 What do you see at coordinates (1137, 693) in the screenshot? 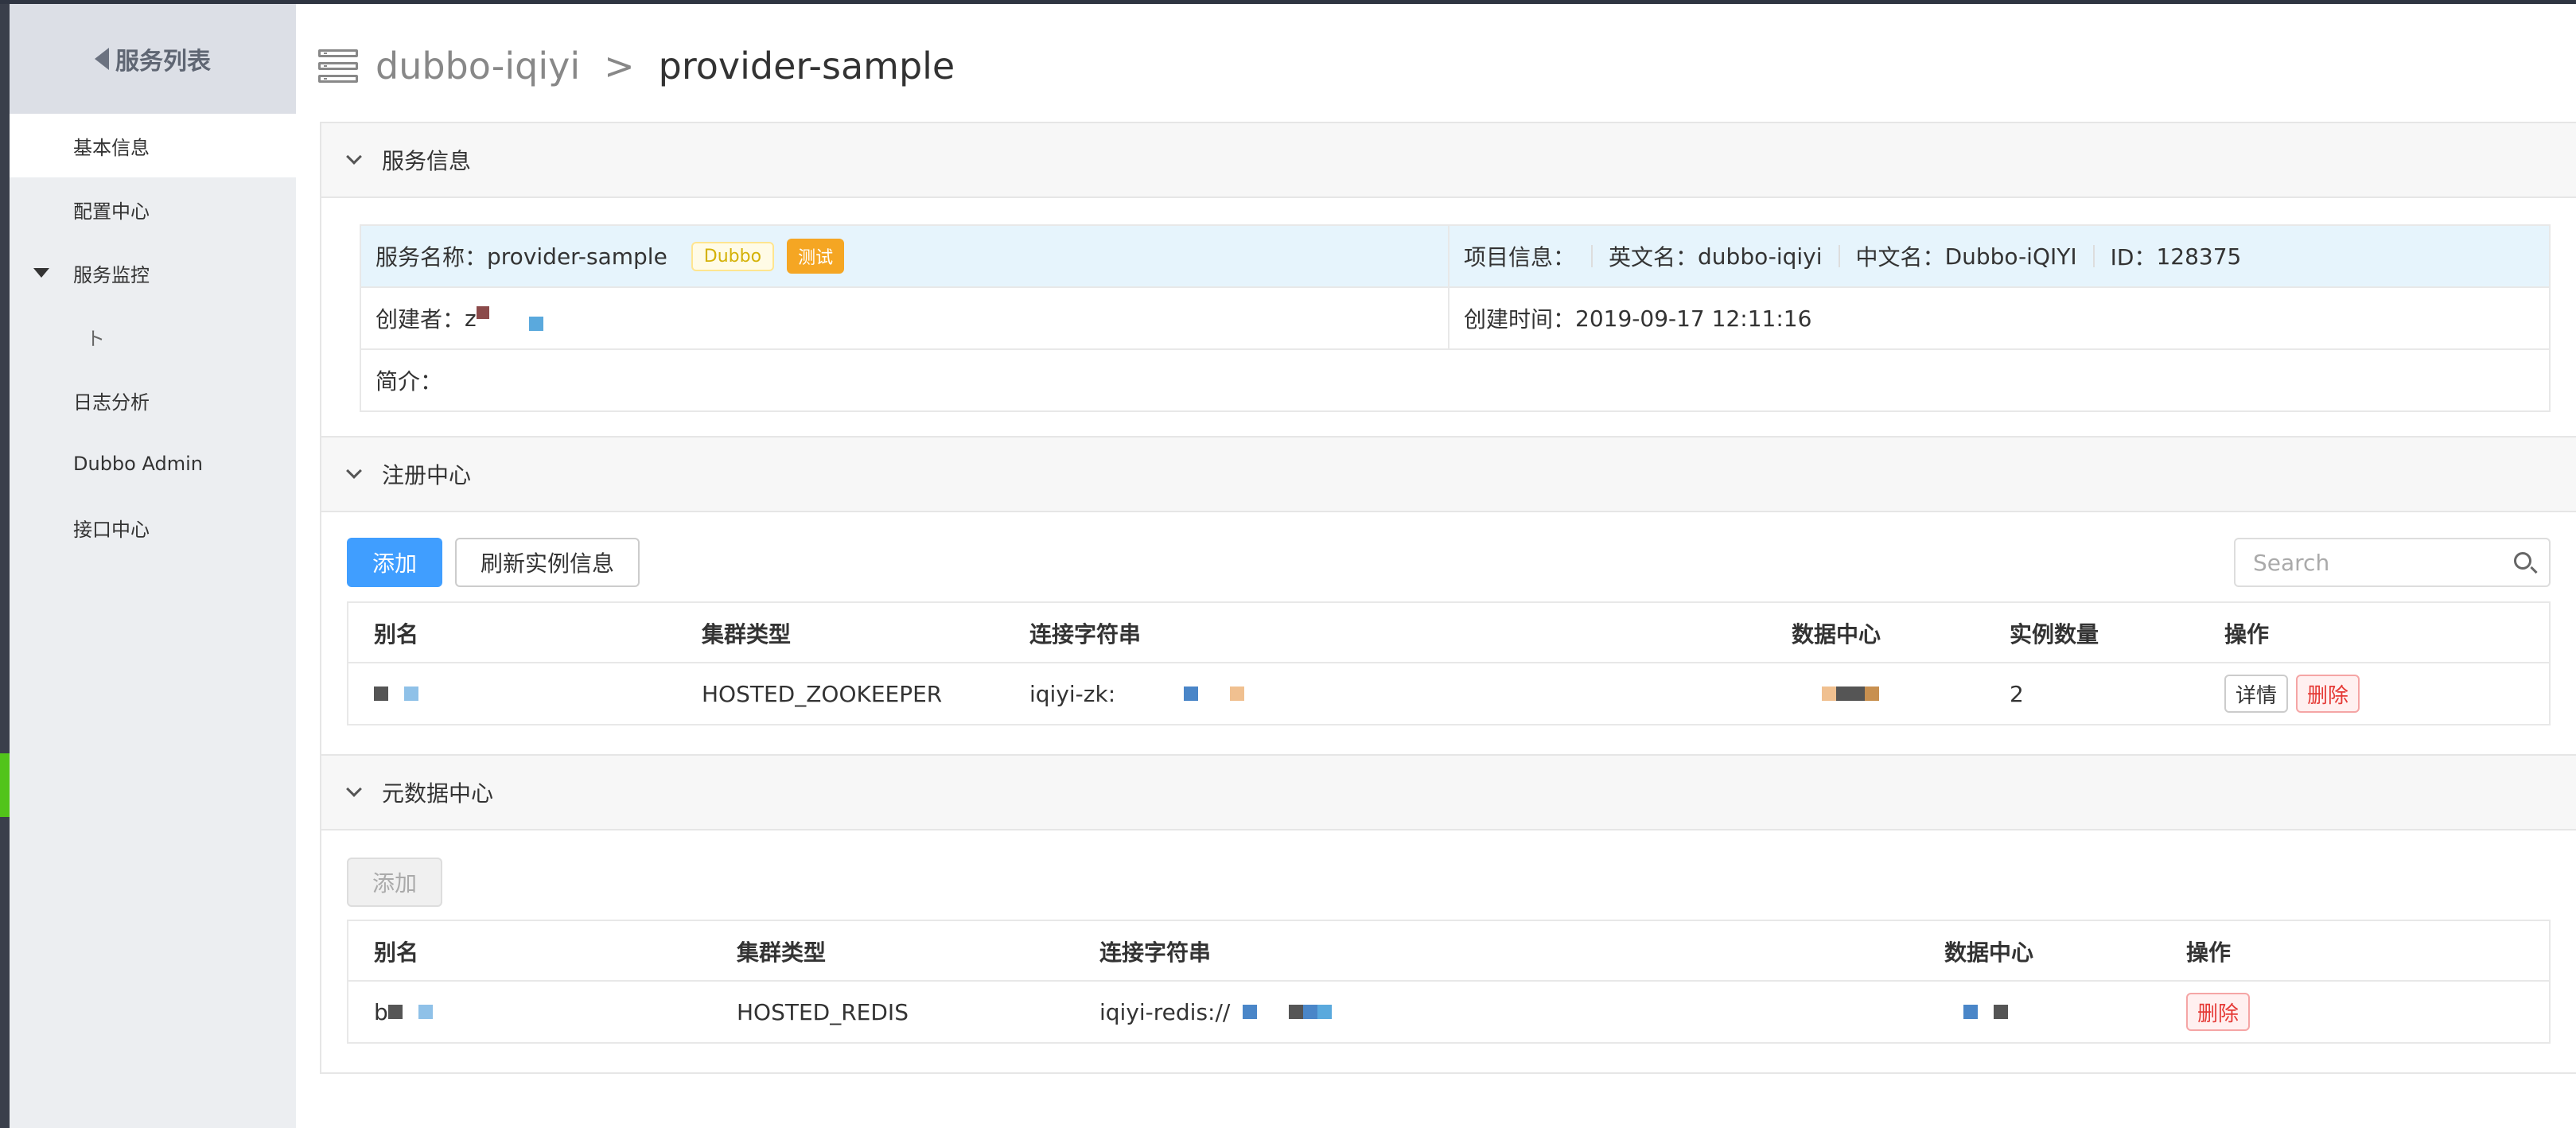
I see `conn-string-cell: iqiyi-zk:` at bounding box center [1137, 693].